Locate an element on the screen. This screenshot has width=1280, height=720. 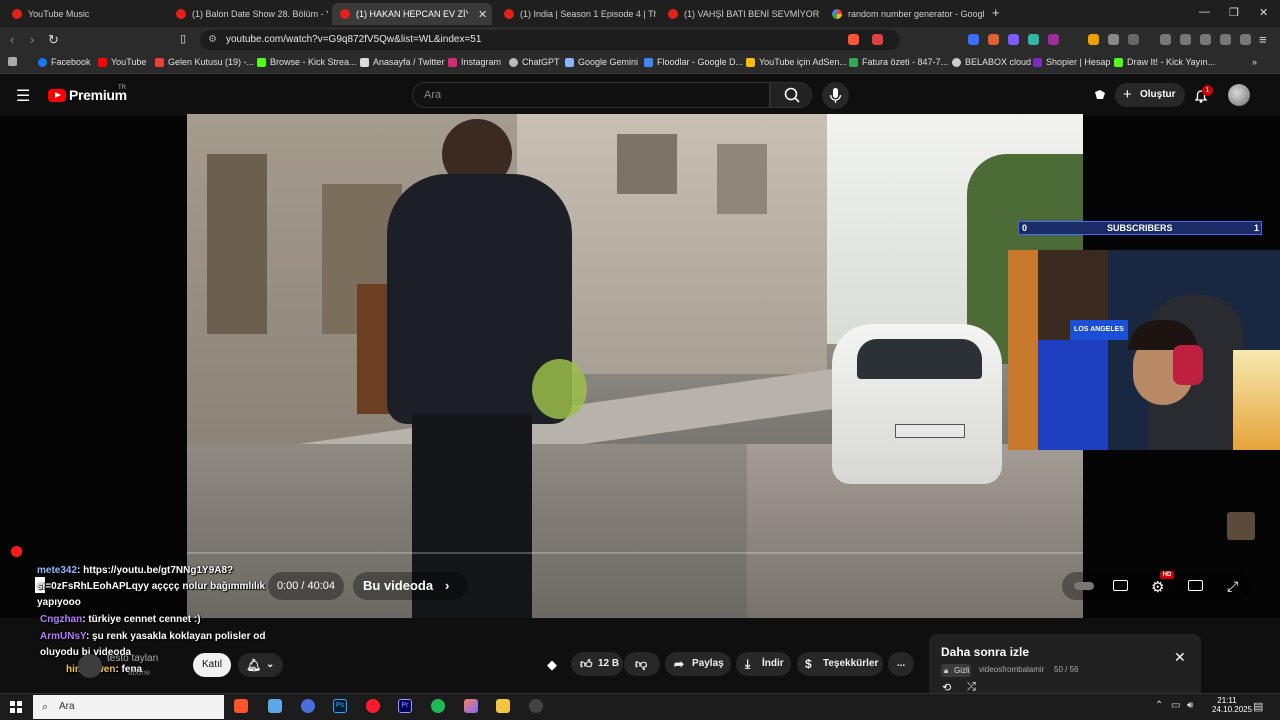
video-progress-bar is located at coordinates (635, 553).